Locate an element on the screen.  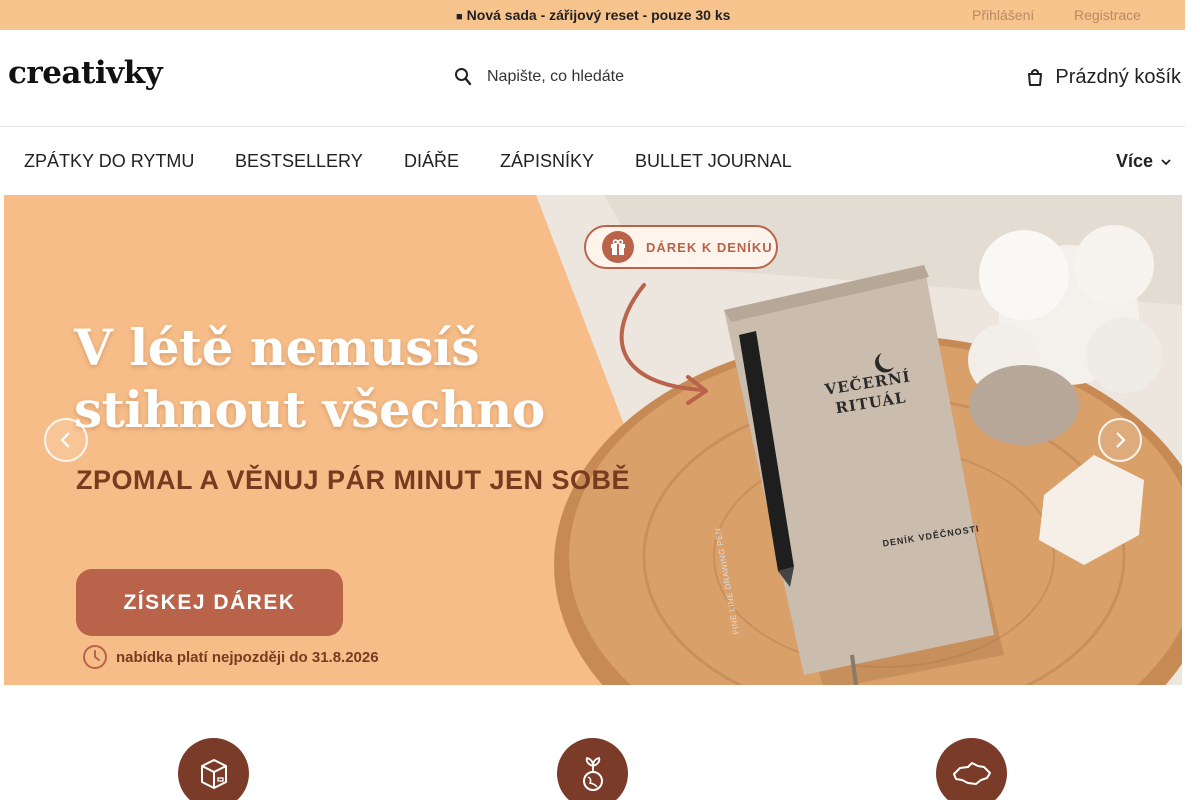
cart-button: Prázdný košík is located at coordinates (1103, 77).